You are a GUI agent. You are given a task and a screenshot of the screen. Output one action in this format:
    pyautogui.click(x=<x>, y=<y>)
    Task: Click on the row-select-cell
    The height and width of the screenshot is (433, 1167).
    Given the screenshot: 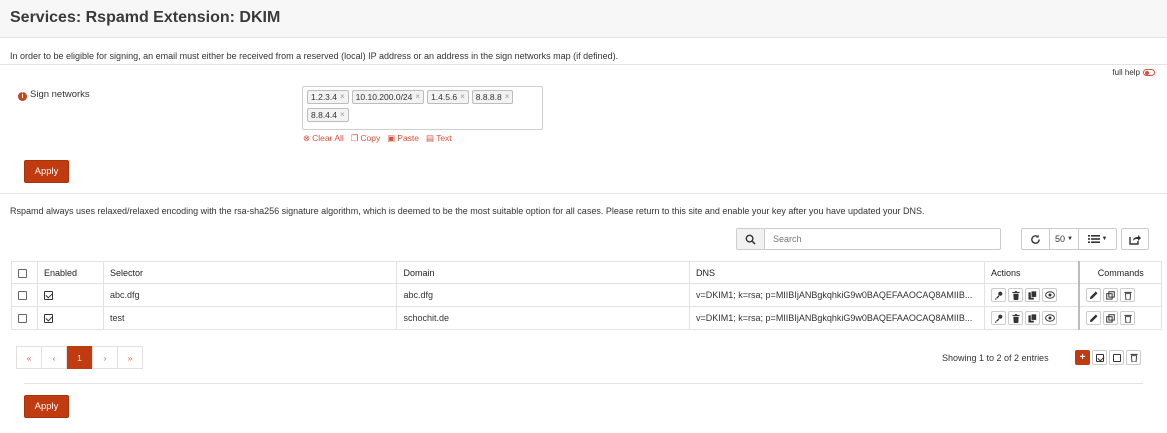 What is the action you would take?
    pyautogui.click(x=24, y=295)
    